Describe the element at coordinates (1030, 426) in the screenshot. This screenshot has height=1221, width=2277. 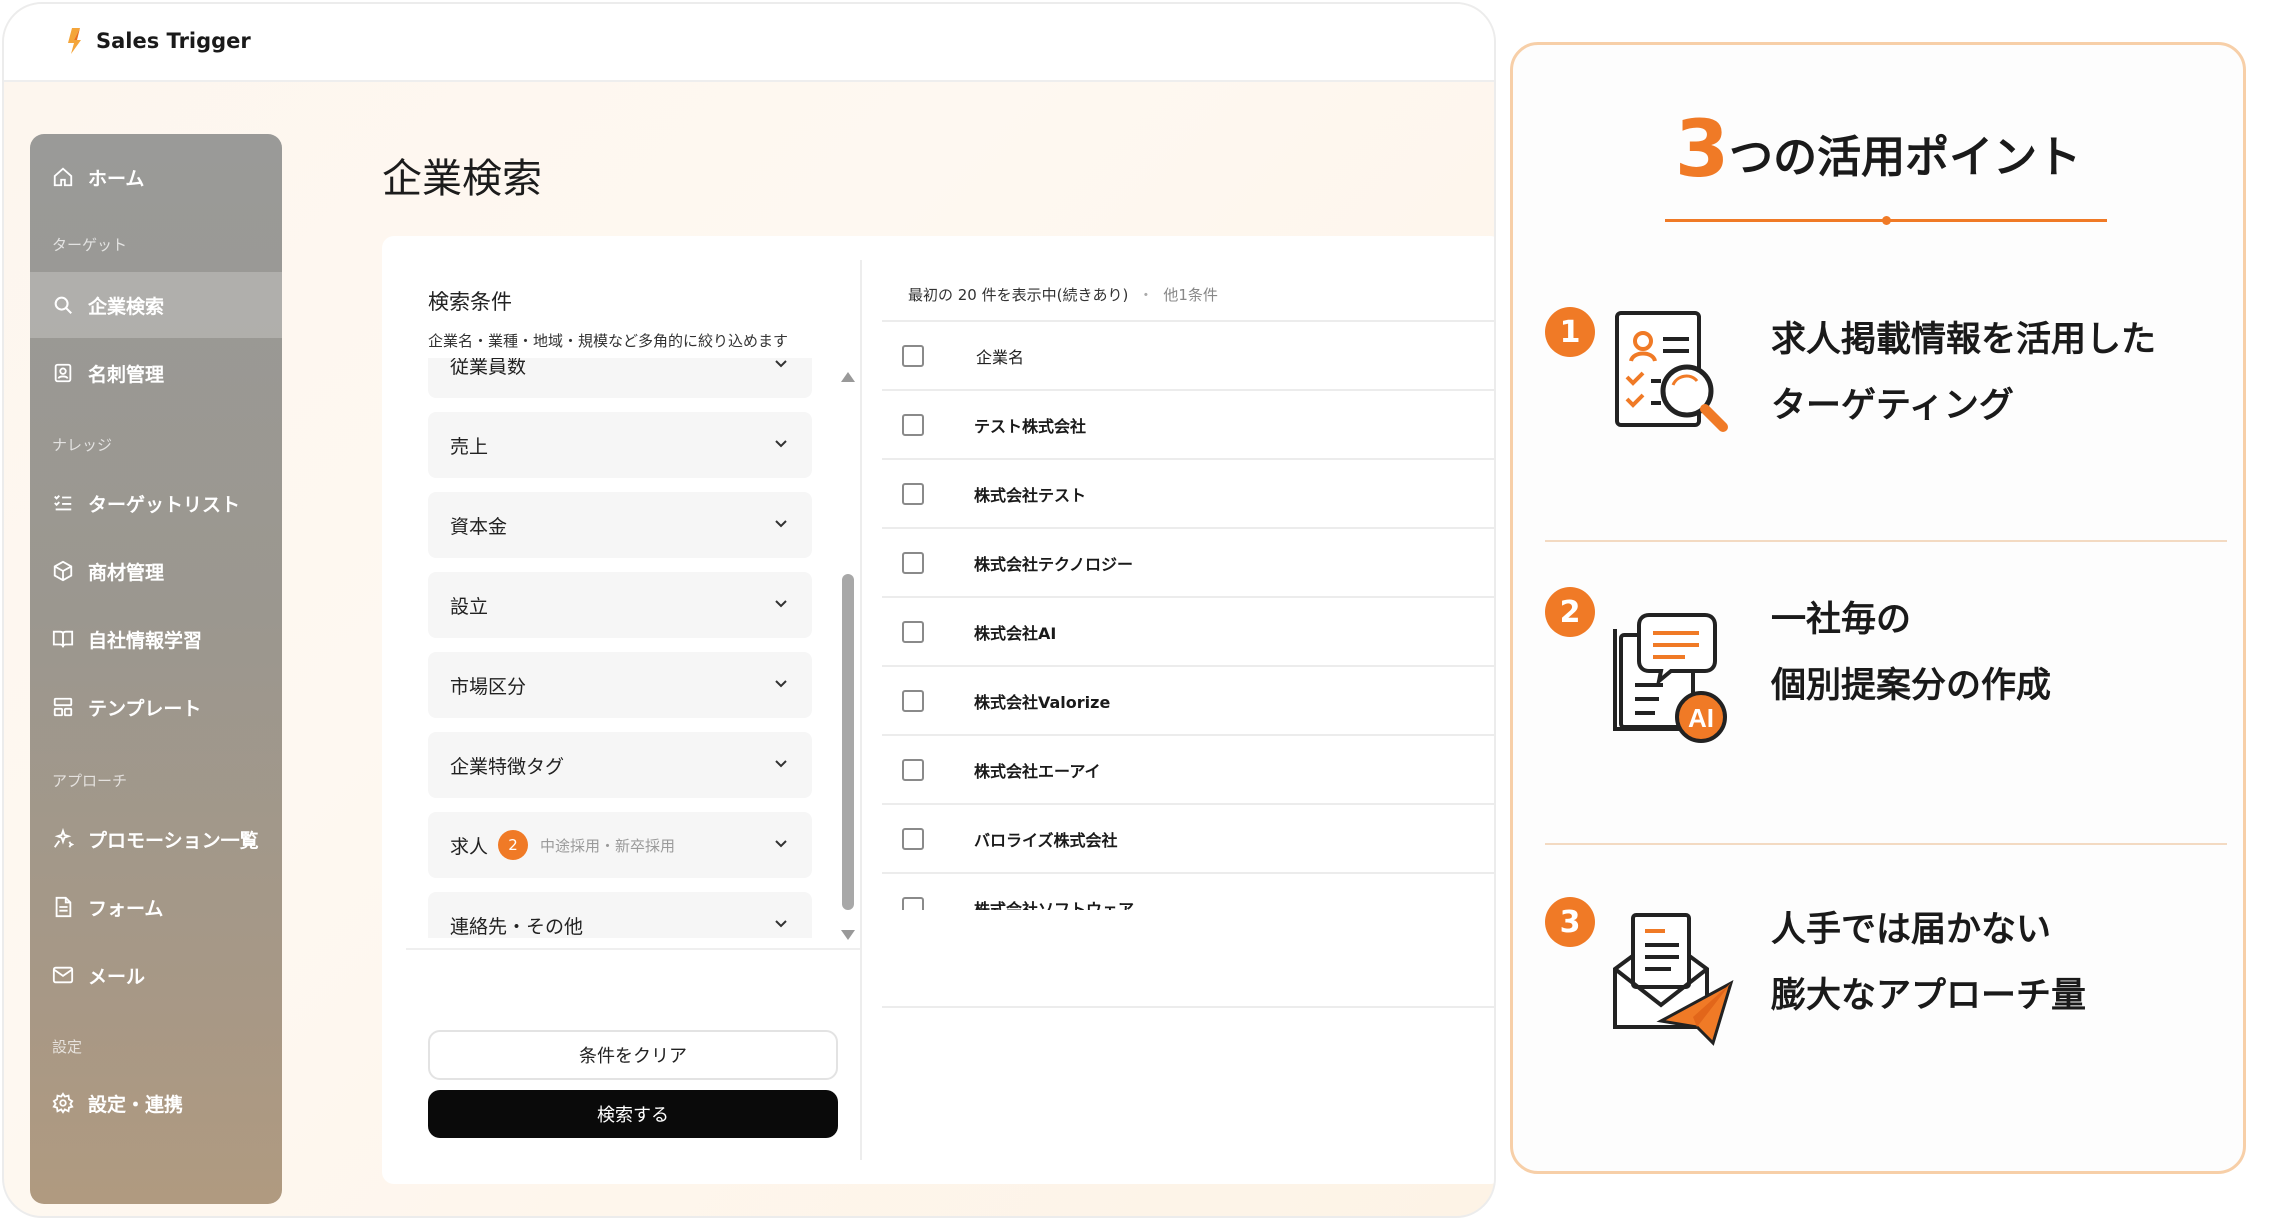
I see `company-name: テスト株式会社` at that location.